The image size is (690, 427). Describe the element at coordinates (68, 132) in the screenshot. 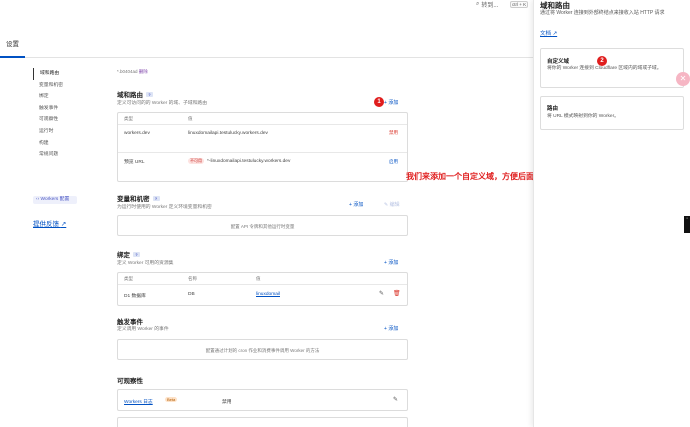

I see `sidenav-item-runtime: 运行时` at that location.